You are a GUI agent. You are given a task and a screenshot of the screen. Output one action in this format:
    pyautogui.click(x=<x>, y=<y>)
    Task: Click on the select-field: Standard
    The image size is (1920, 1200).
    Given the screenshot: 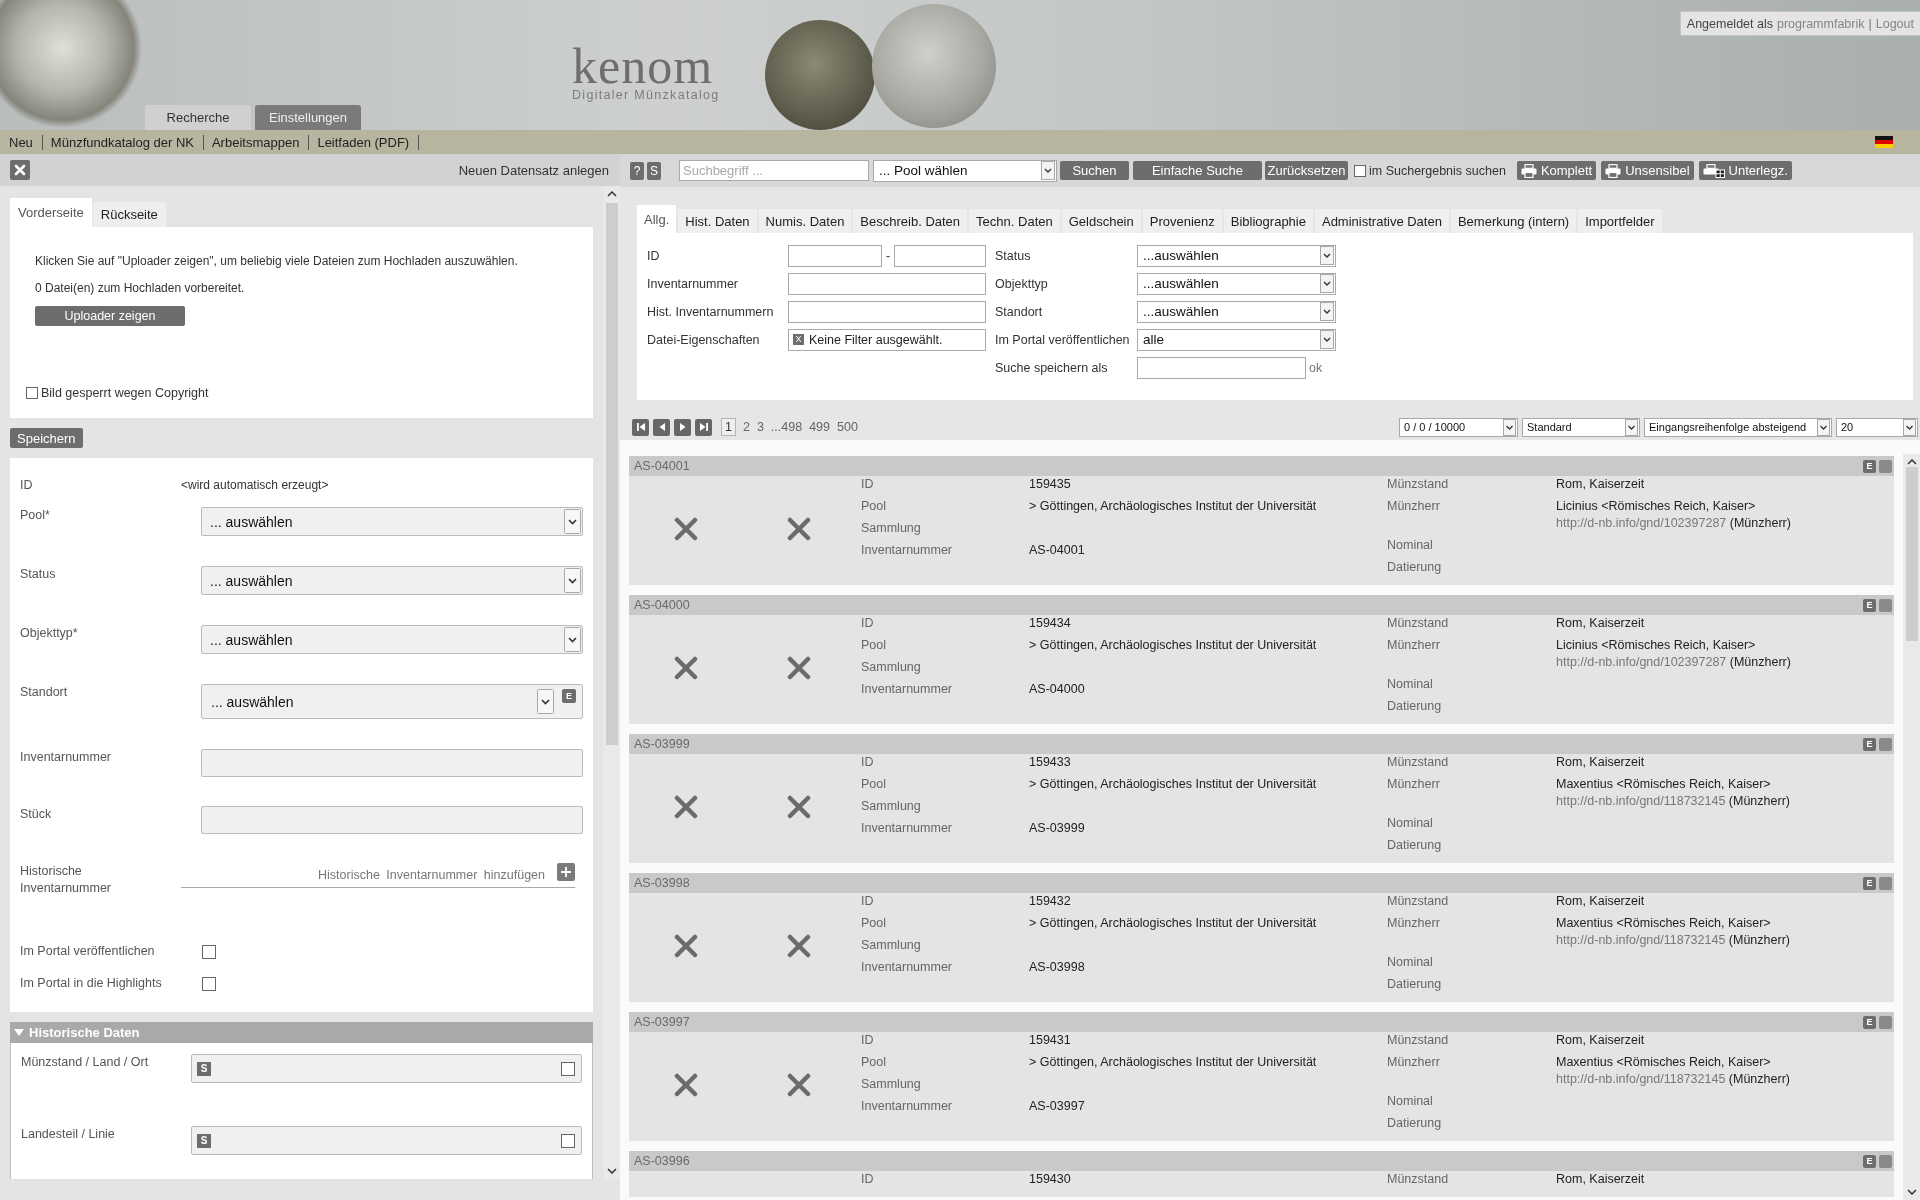 What is the action you would take?
    pyautogui.click(x=1581, y=427)
    